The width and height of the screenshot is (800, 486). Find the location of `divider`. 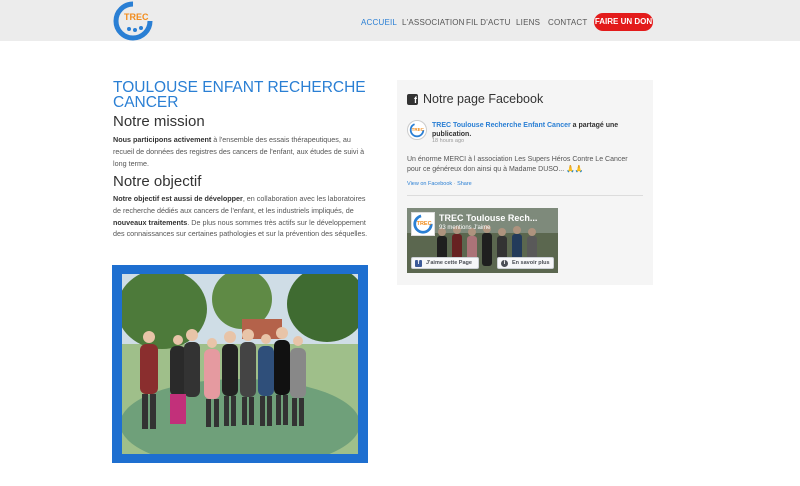

divider is located at coordinates (525, 195).